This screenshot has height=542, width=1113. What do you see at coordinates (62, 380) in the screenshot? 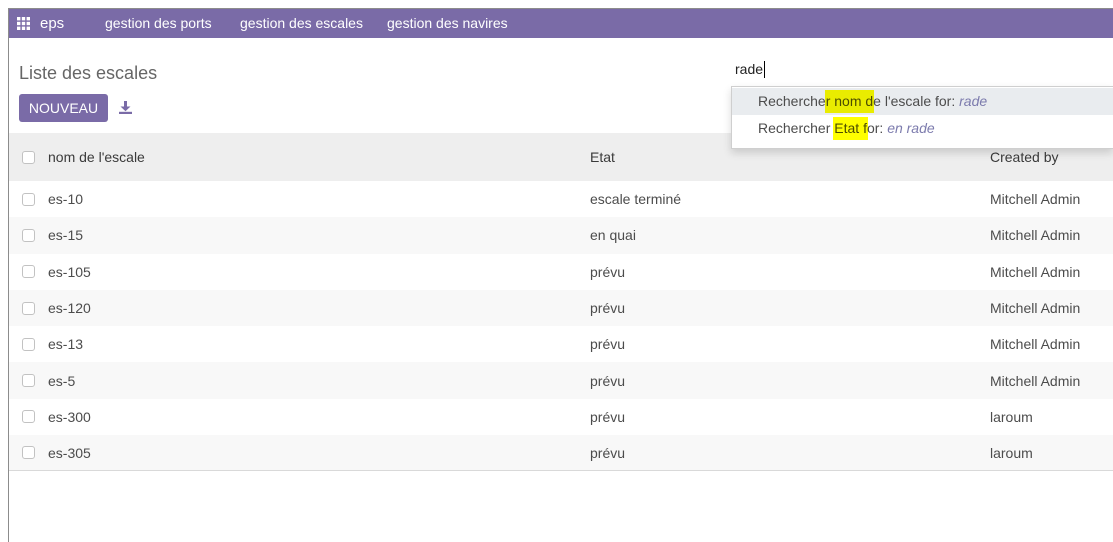
I see `cell-name: es-5` at bounding box center [62, 380].